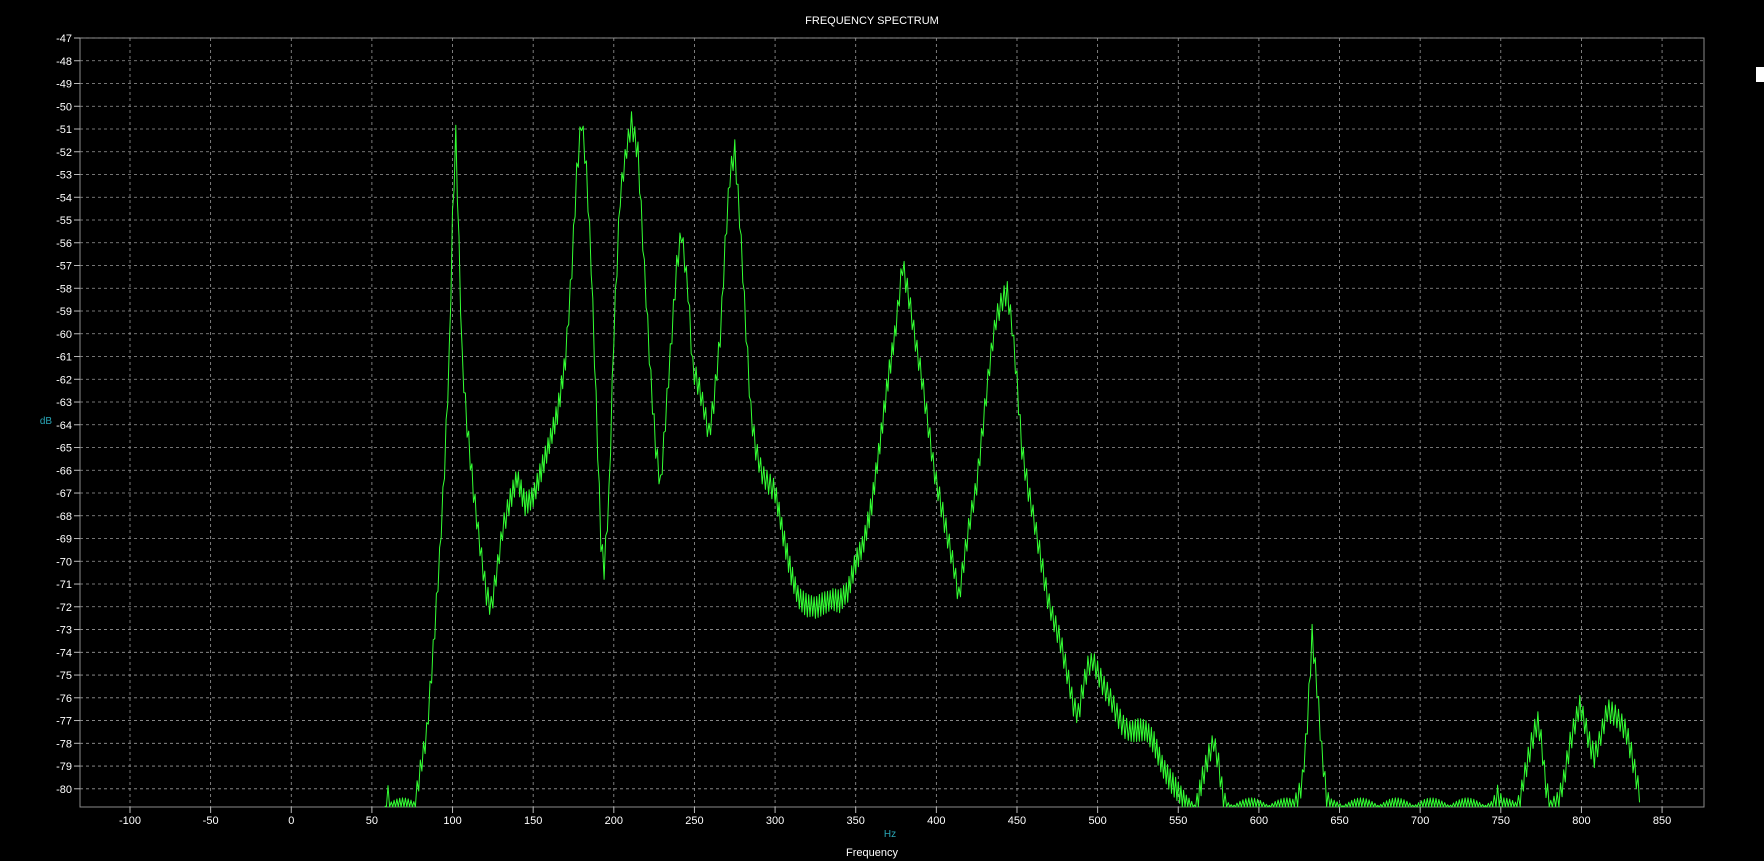 This screenshot has width=1764, height=861. I want to click on x-tick-label: 600, so click(1259, 821).